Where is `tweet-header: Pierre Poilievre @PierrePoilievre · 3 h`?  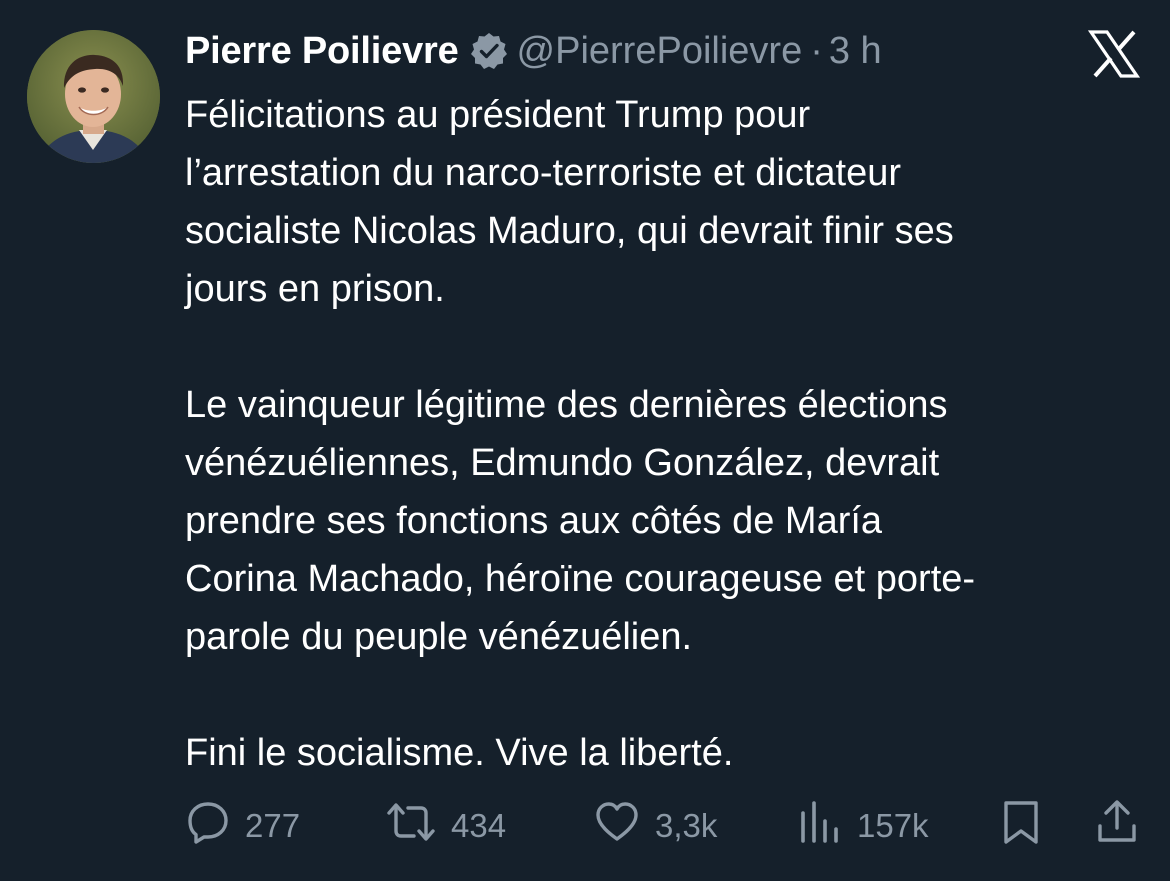 tweet-header: Pierre Poilievre @PierrePoilievre · 3 h is located at coordinates (533, 51).